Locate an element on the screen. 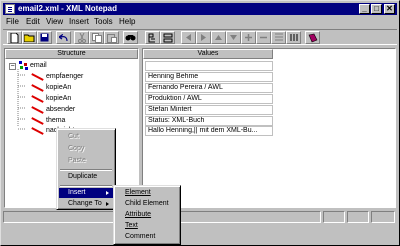 The height and width of the screenshot is (246, 400). submenu-text: Text is located at coordinates (147, 226).